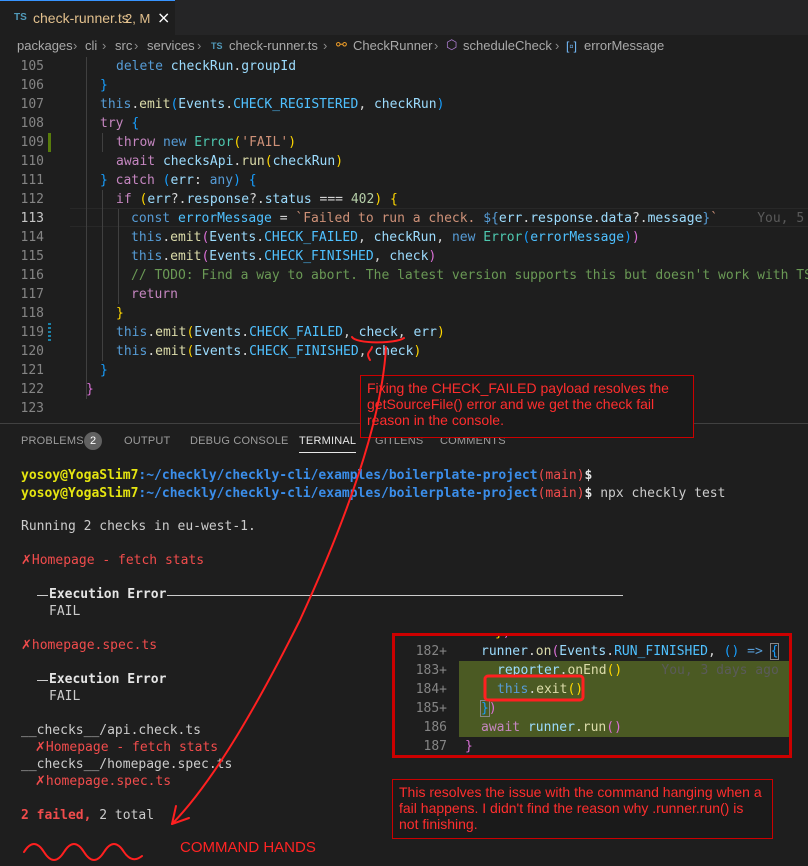  Describe the element at coordinates (49, 332) in the screenshot. I see `git-modified-marker` at that location.